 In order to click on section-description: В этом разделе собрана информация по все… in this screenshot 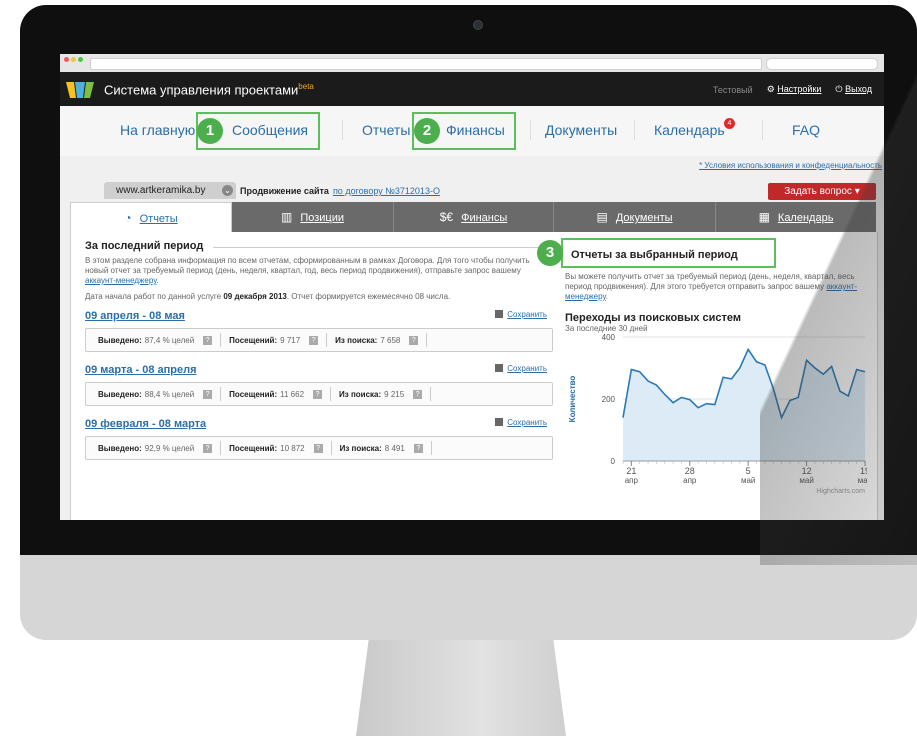, I will do `click(307, 270)`.